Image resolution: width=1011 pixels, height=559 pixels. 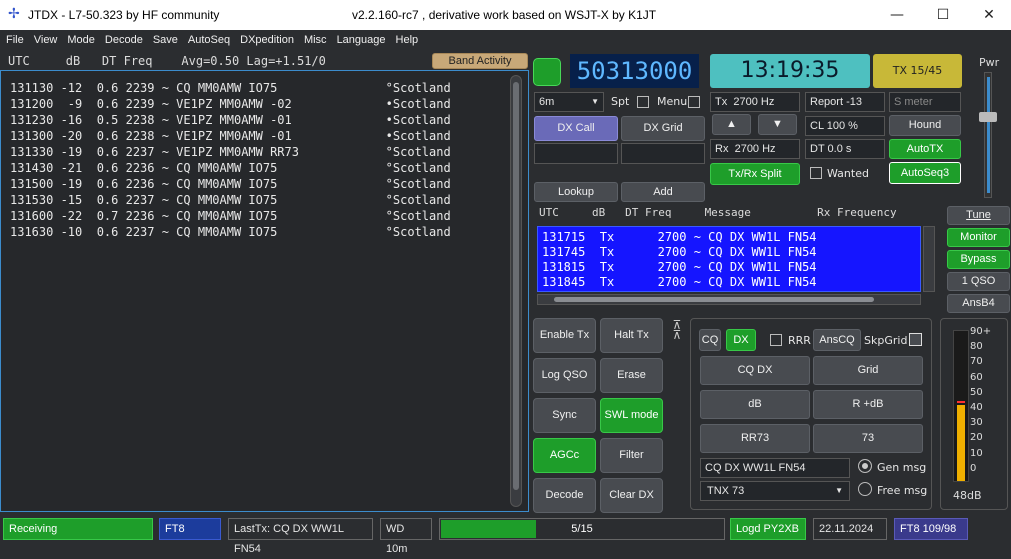 I want to click on tx-up-button: ▲, so click(x=731, y=124).